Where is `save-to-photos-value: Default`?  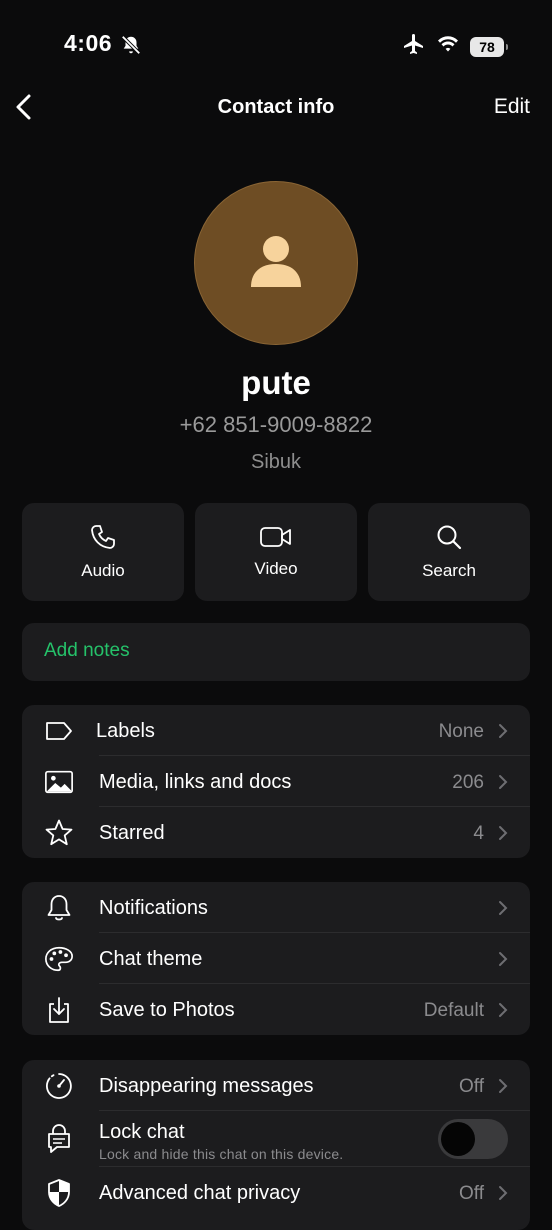 save-to-photos-value: Default is located at coordinates (453, 1010).